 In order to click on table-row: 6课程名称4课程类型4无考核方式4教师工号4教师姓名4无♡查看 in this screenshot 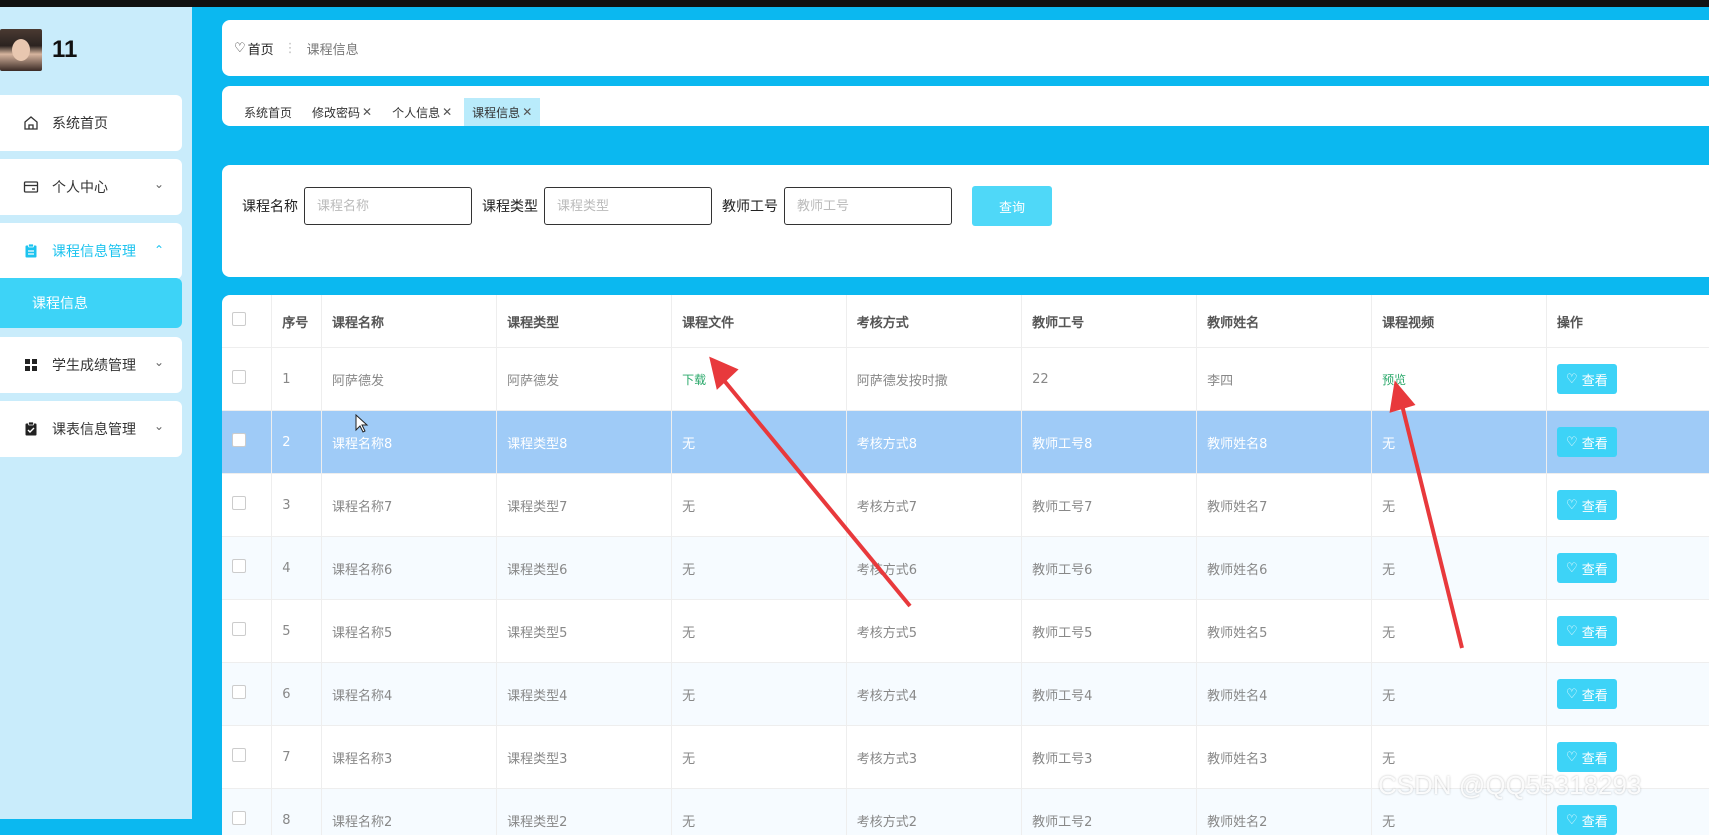, I will do `click(965, 694)`.